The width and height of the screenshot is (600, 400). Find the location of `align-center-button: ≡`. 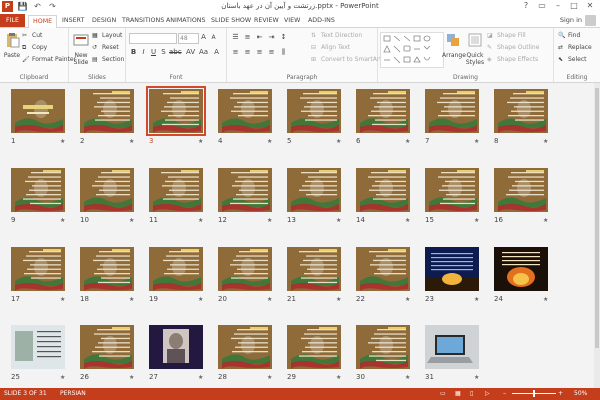

align-center-button: ≡ is located at coordinates (247, 52).